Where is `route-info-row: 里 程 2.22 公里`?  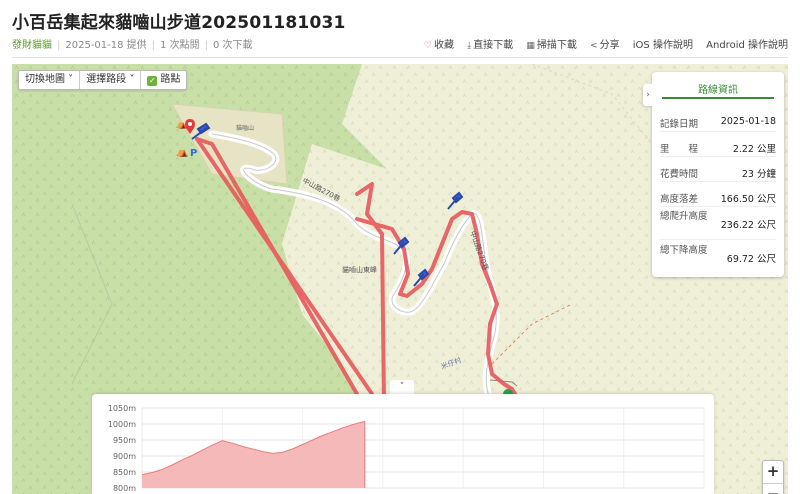
route-info-row: 里 程 2.22 公里 is located at coordinates (718, 146).